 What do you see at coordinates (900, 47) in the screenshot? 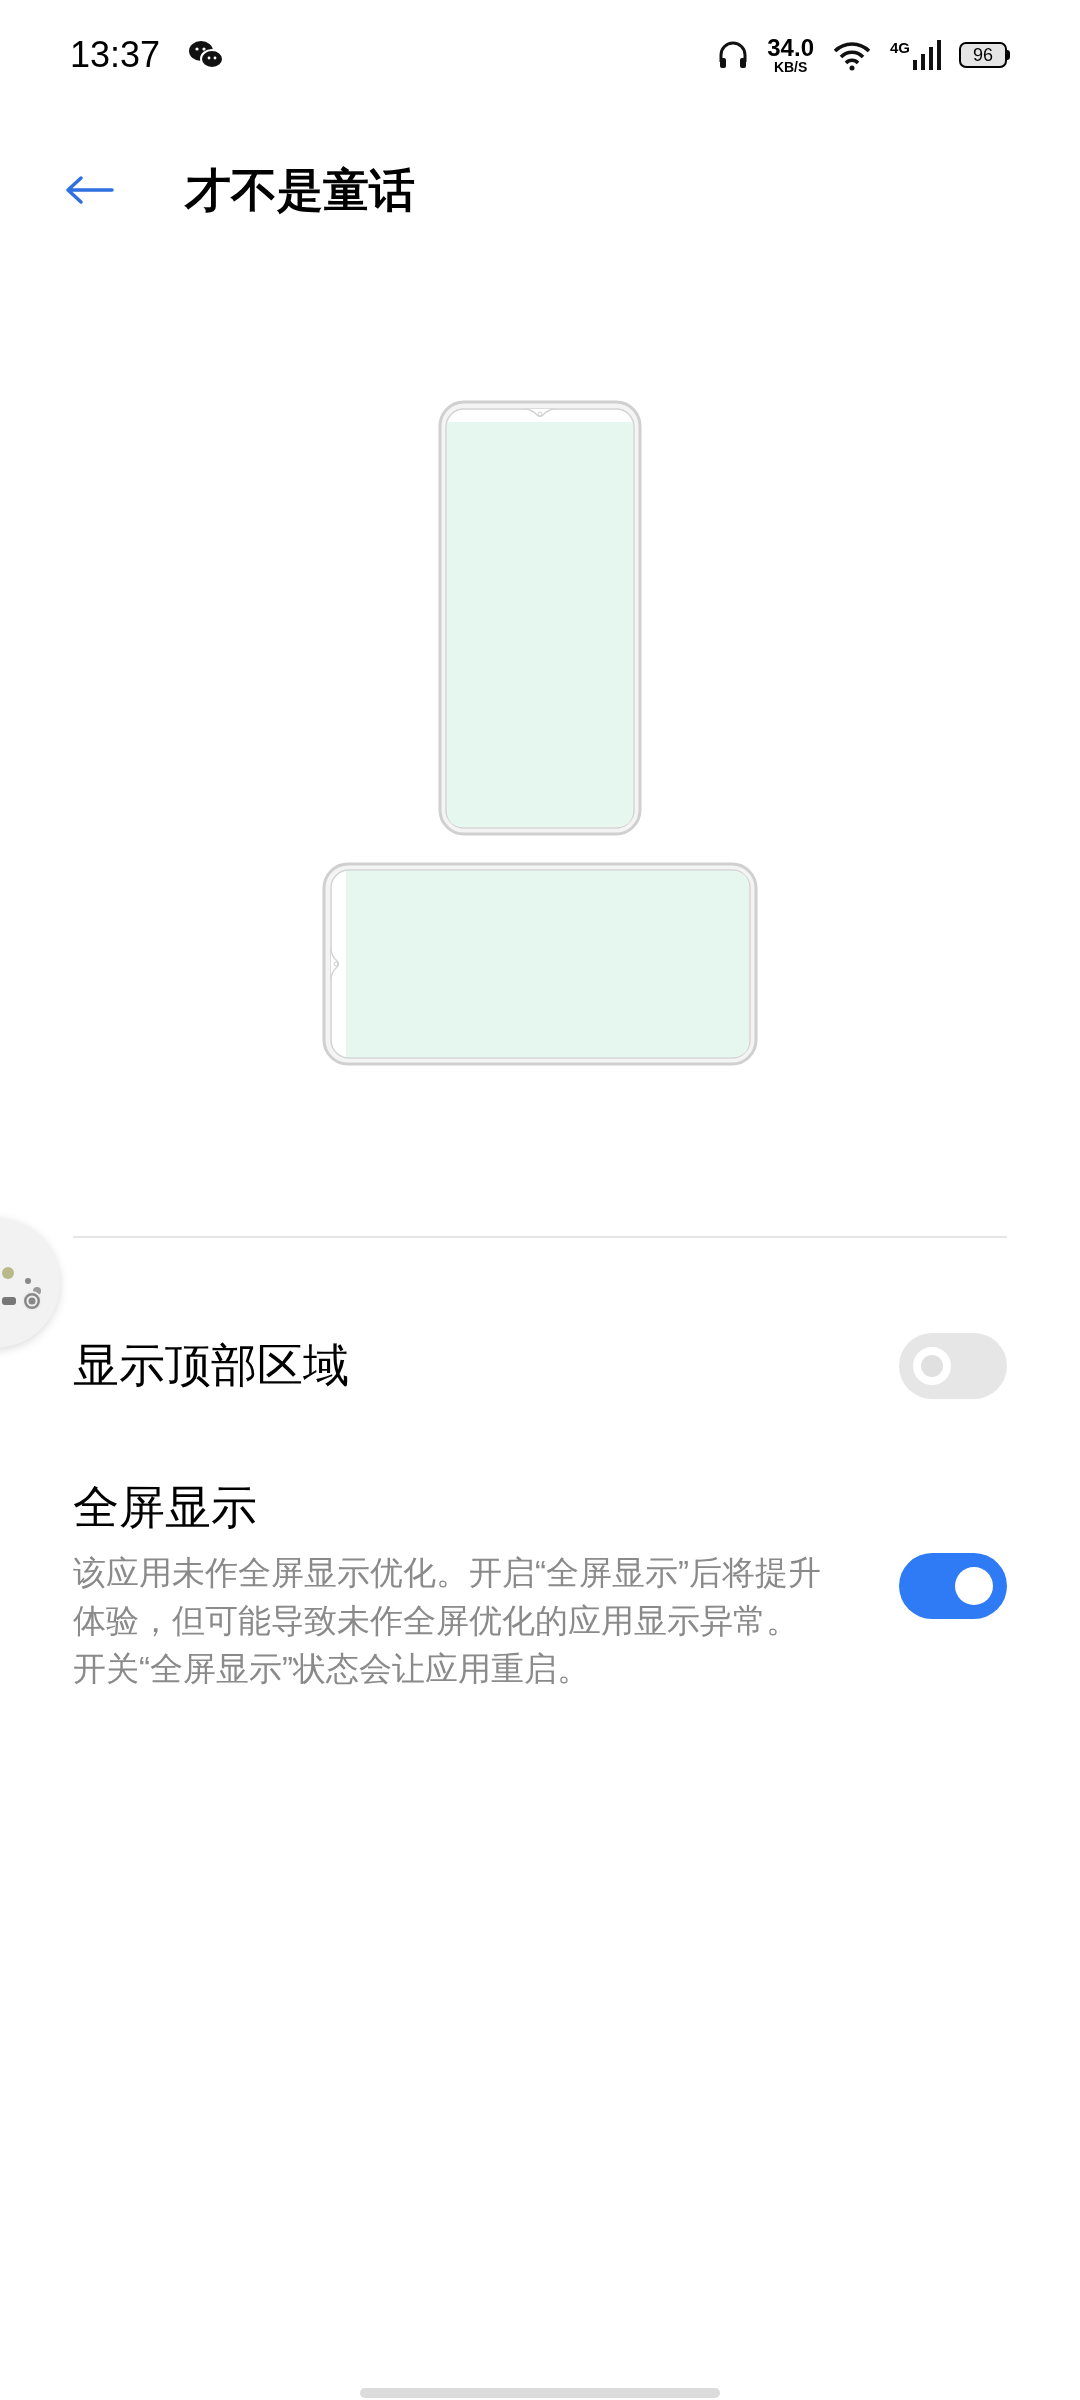
I see `network-type: 4G` at bounding box center [900, 47].